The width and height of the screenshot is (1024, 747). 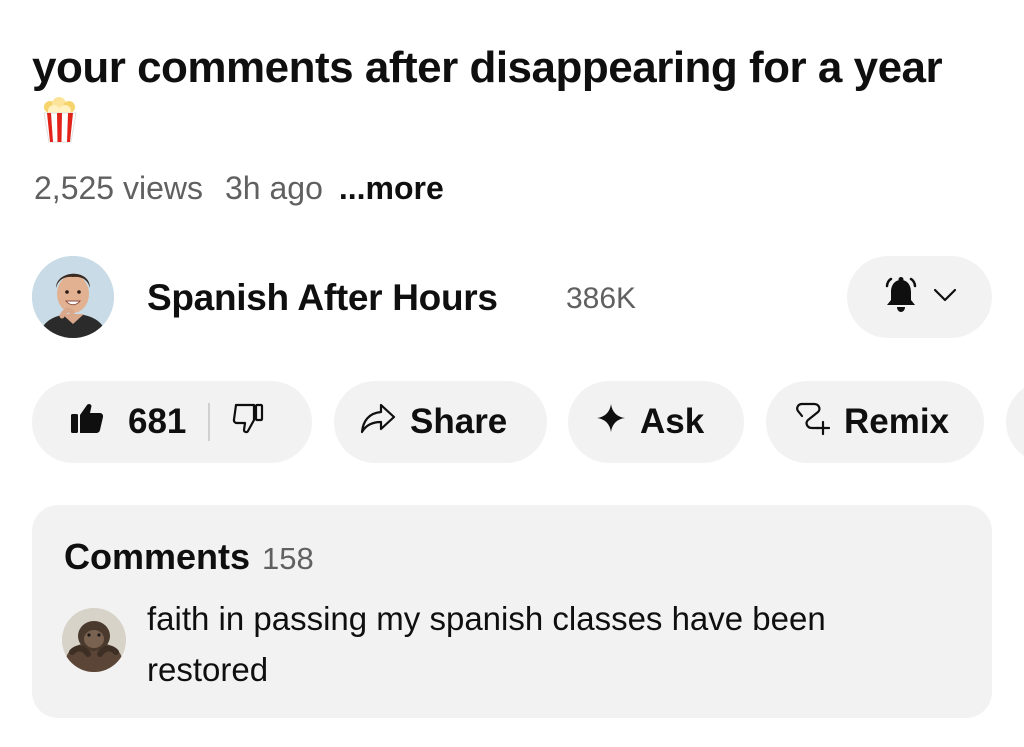 I want to click on more-actions-button, so click(x=1015, y=422).